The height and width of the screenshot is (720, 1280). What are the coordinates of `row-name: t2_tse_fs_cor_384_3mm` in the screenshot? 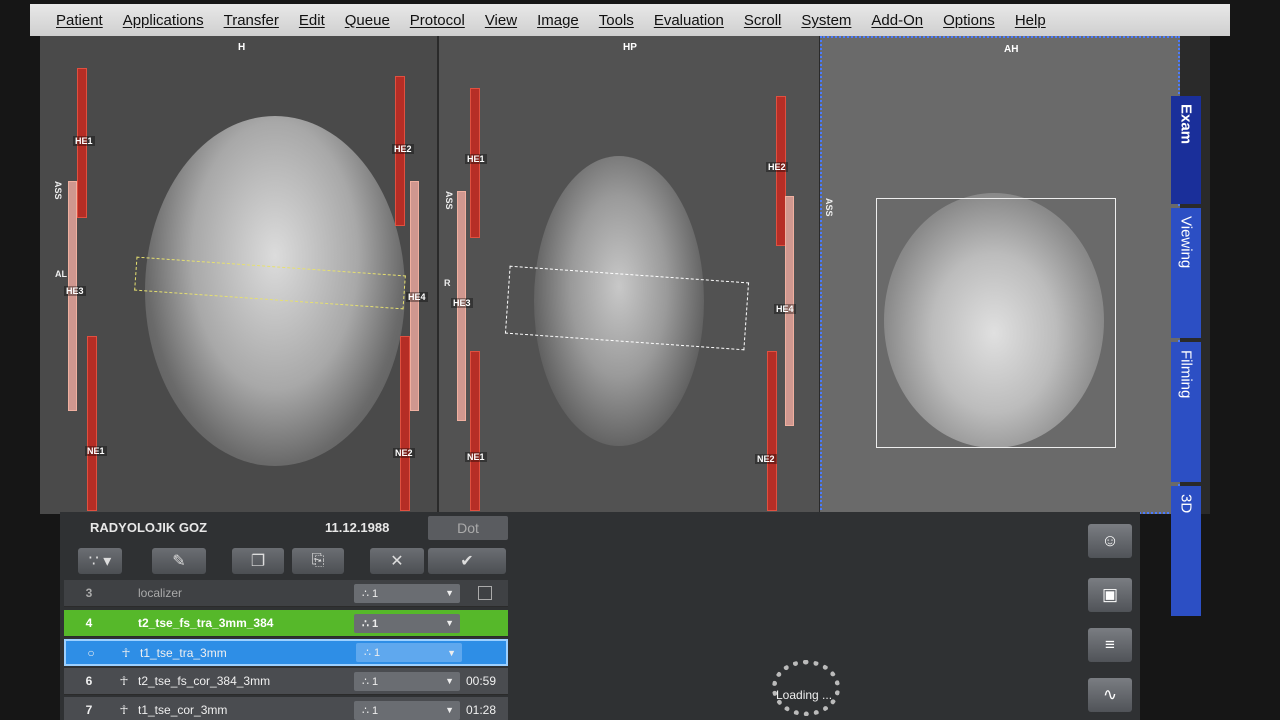 It's located at (204, 681).